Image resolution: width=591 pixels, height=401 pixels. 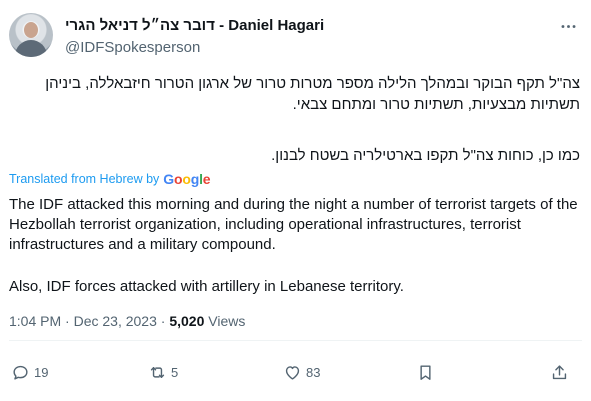 What do you see at coordinates (194, 25) in the screenshot?
I see `author-display-name: דובר צה״ל דניאל הגרי - Daniel Hagari` at bounding box center [194, 25].